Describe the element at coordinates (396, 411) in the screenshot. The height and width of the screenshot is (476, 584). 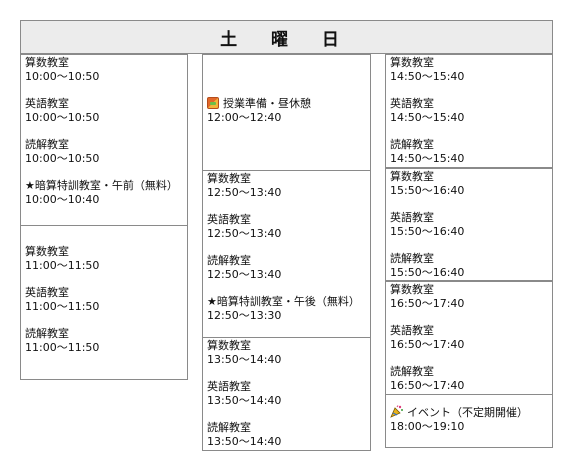
I see `party-popper-icon` at that location.